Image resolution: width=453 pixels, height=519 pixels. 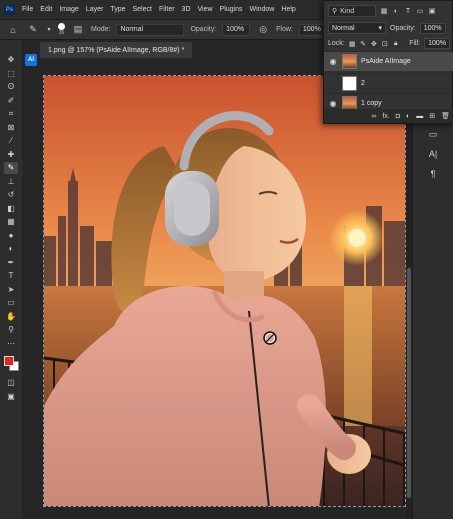 I want to click on link-icon: ∞, so click(x=373, y=116).